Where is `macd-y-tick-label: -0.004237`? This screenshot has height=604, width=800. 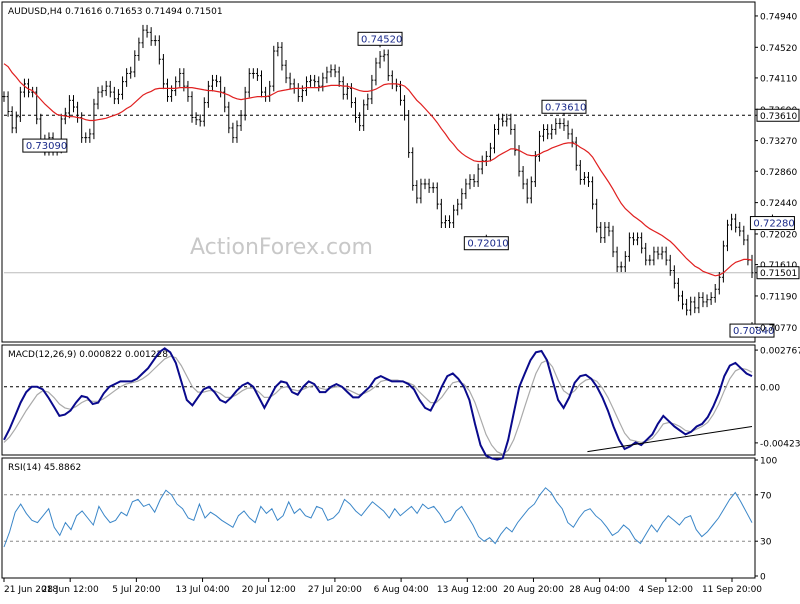
macd-y-tick-label: -0.004237 is located at coordinates (780, 444).